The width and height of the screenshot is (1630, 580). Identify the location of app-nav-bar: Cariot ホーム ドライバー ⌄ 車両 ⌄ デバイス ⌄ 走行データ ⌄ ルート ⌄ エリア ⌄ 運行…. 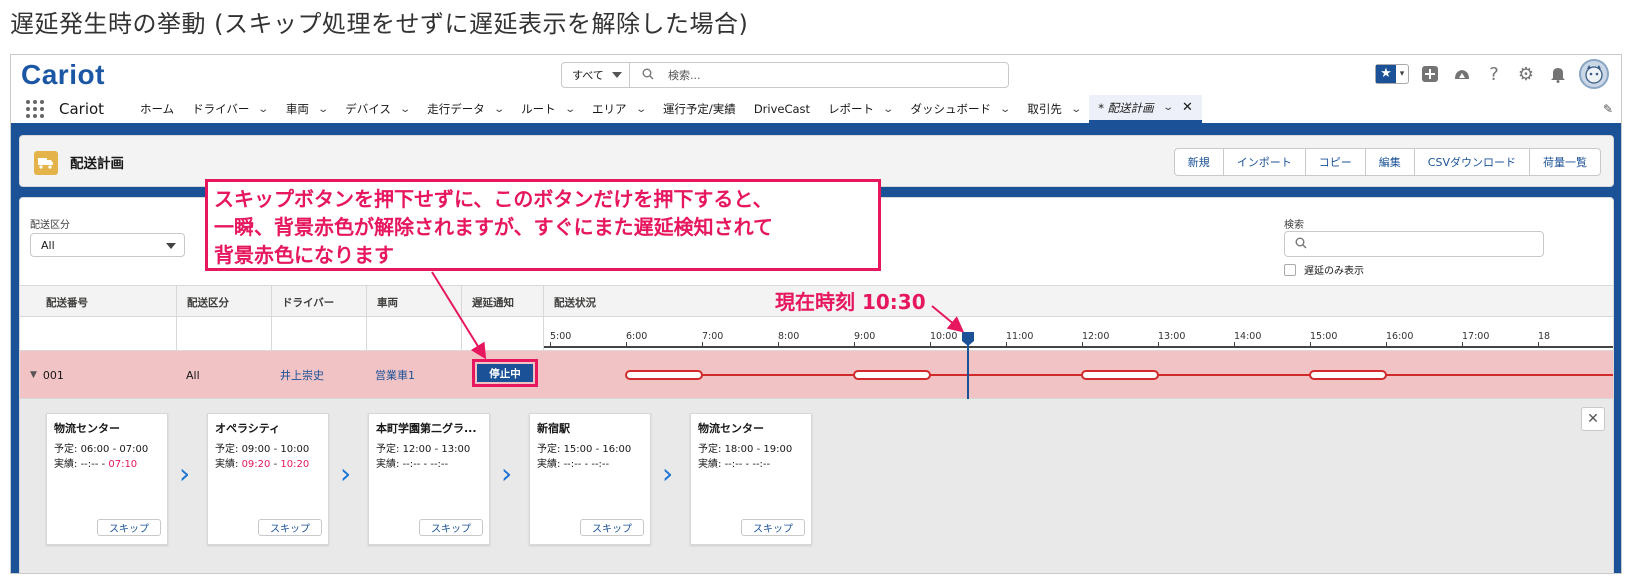
(816, 109).